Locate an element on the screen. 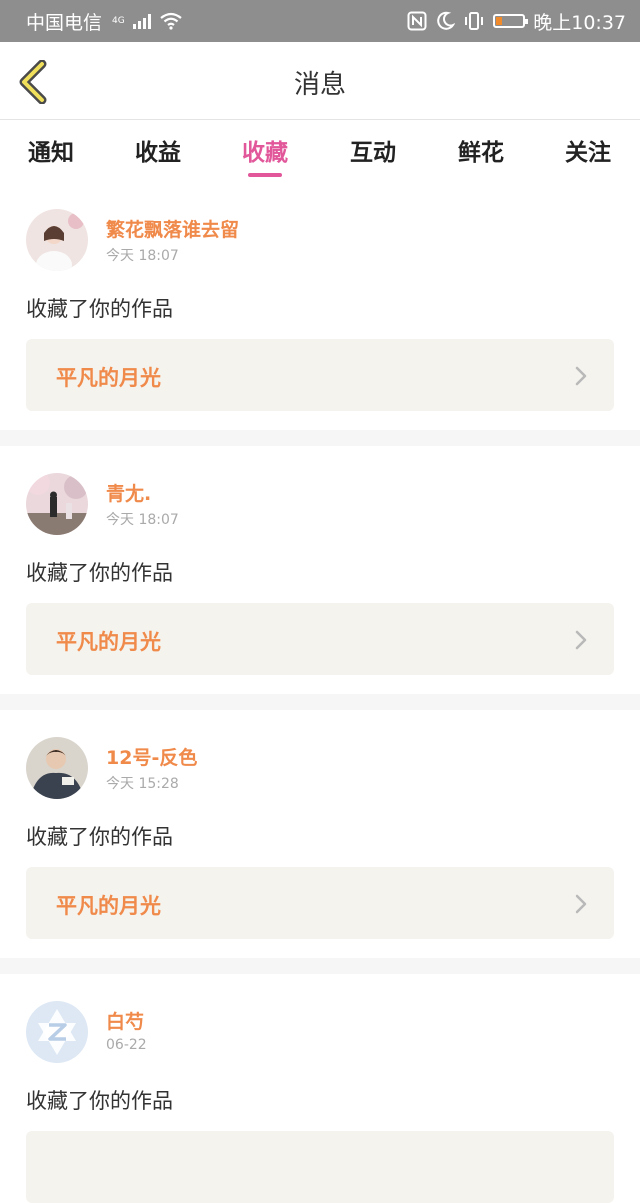  status-bar: 中国电信 4G 晚上10:37 is located at coordinates (320, 21).